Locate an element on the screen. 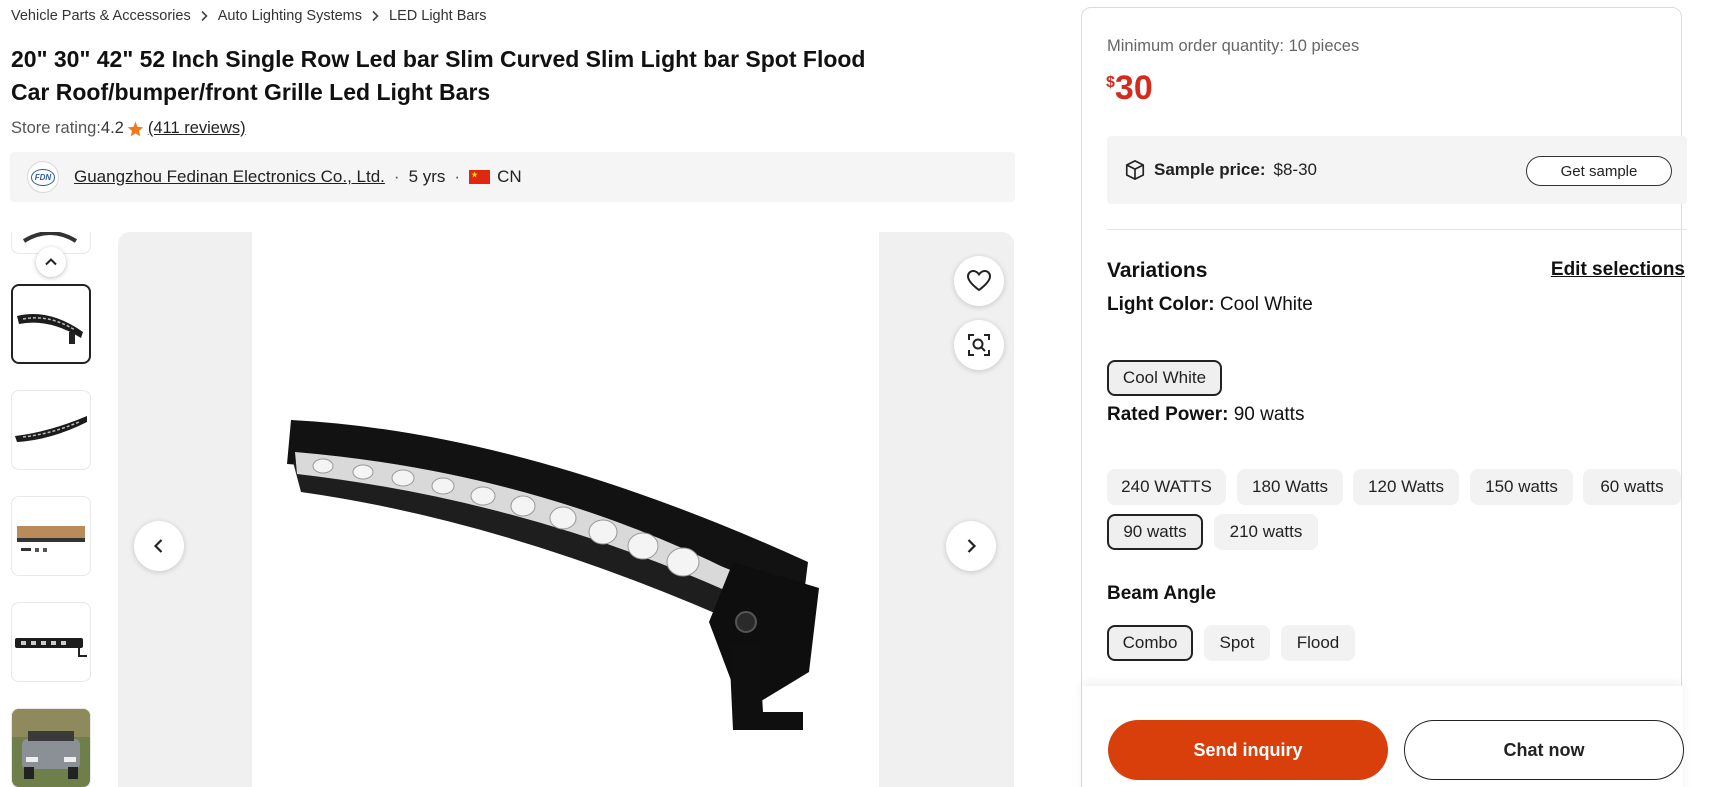 This screenshot has width=1717, height=787. variations-title: Variations is located at coordinates (1157, 270).